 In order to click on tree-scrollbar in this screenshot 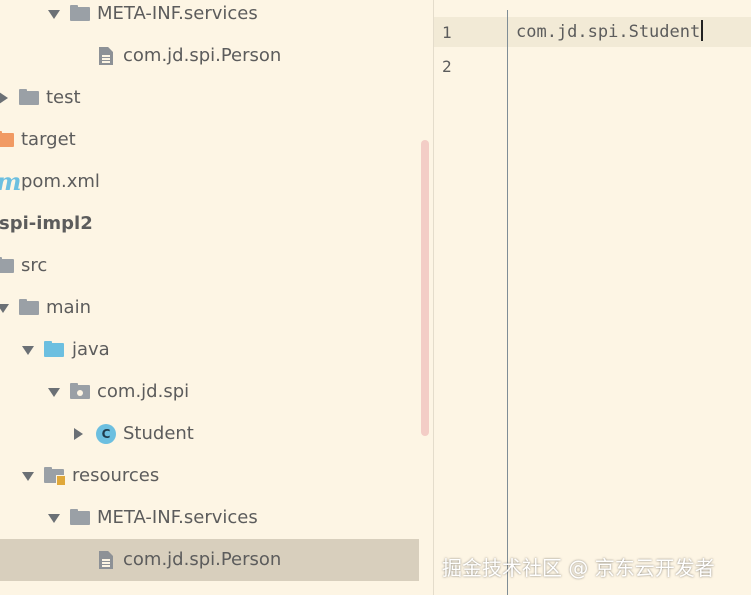, I will do `click(425, 288)`.